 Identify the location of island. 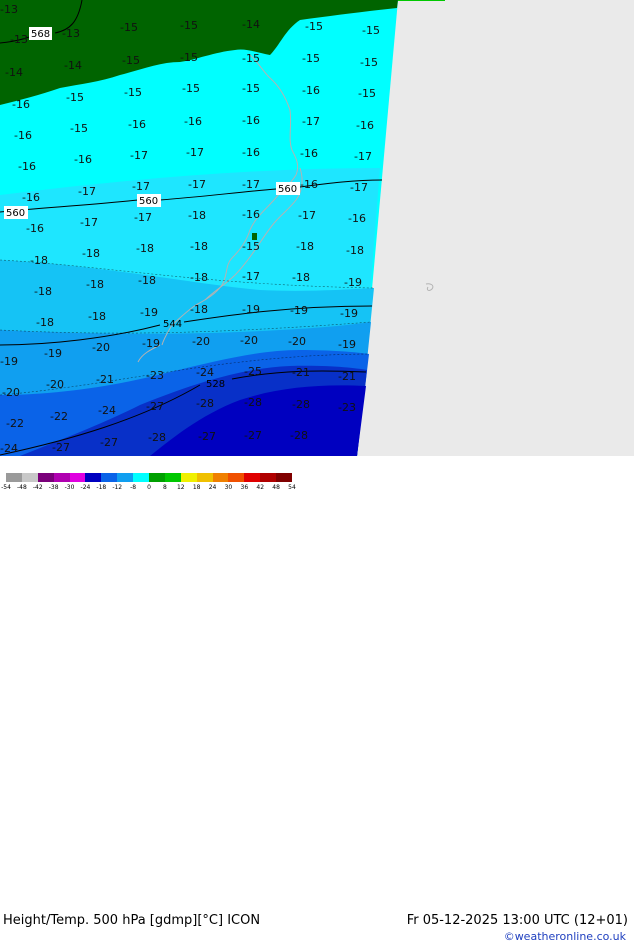
(254, 236).